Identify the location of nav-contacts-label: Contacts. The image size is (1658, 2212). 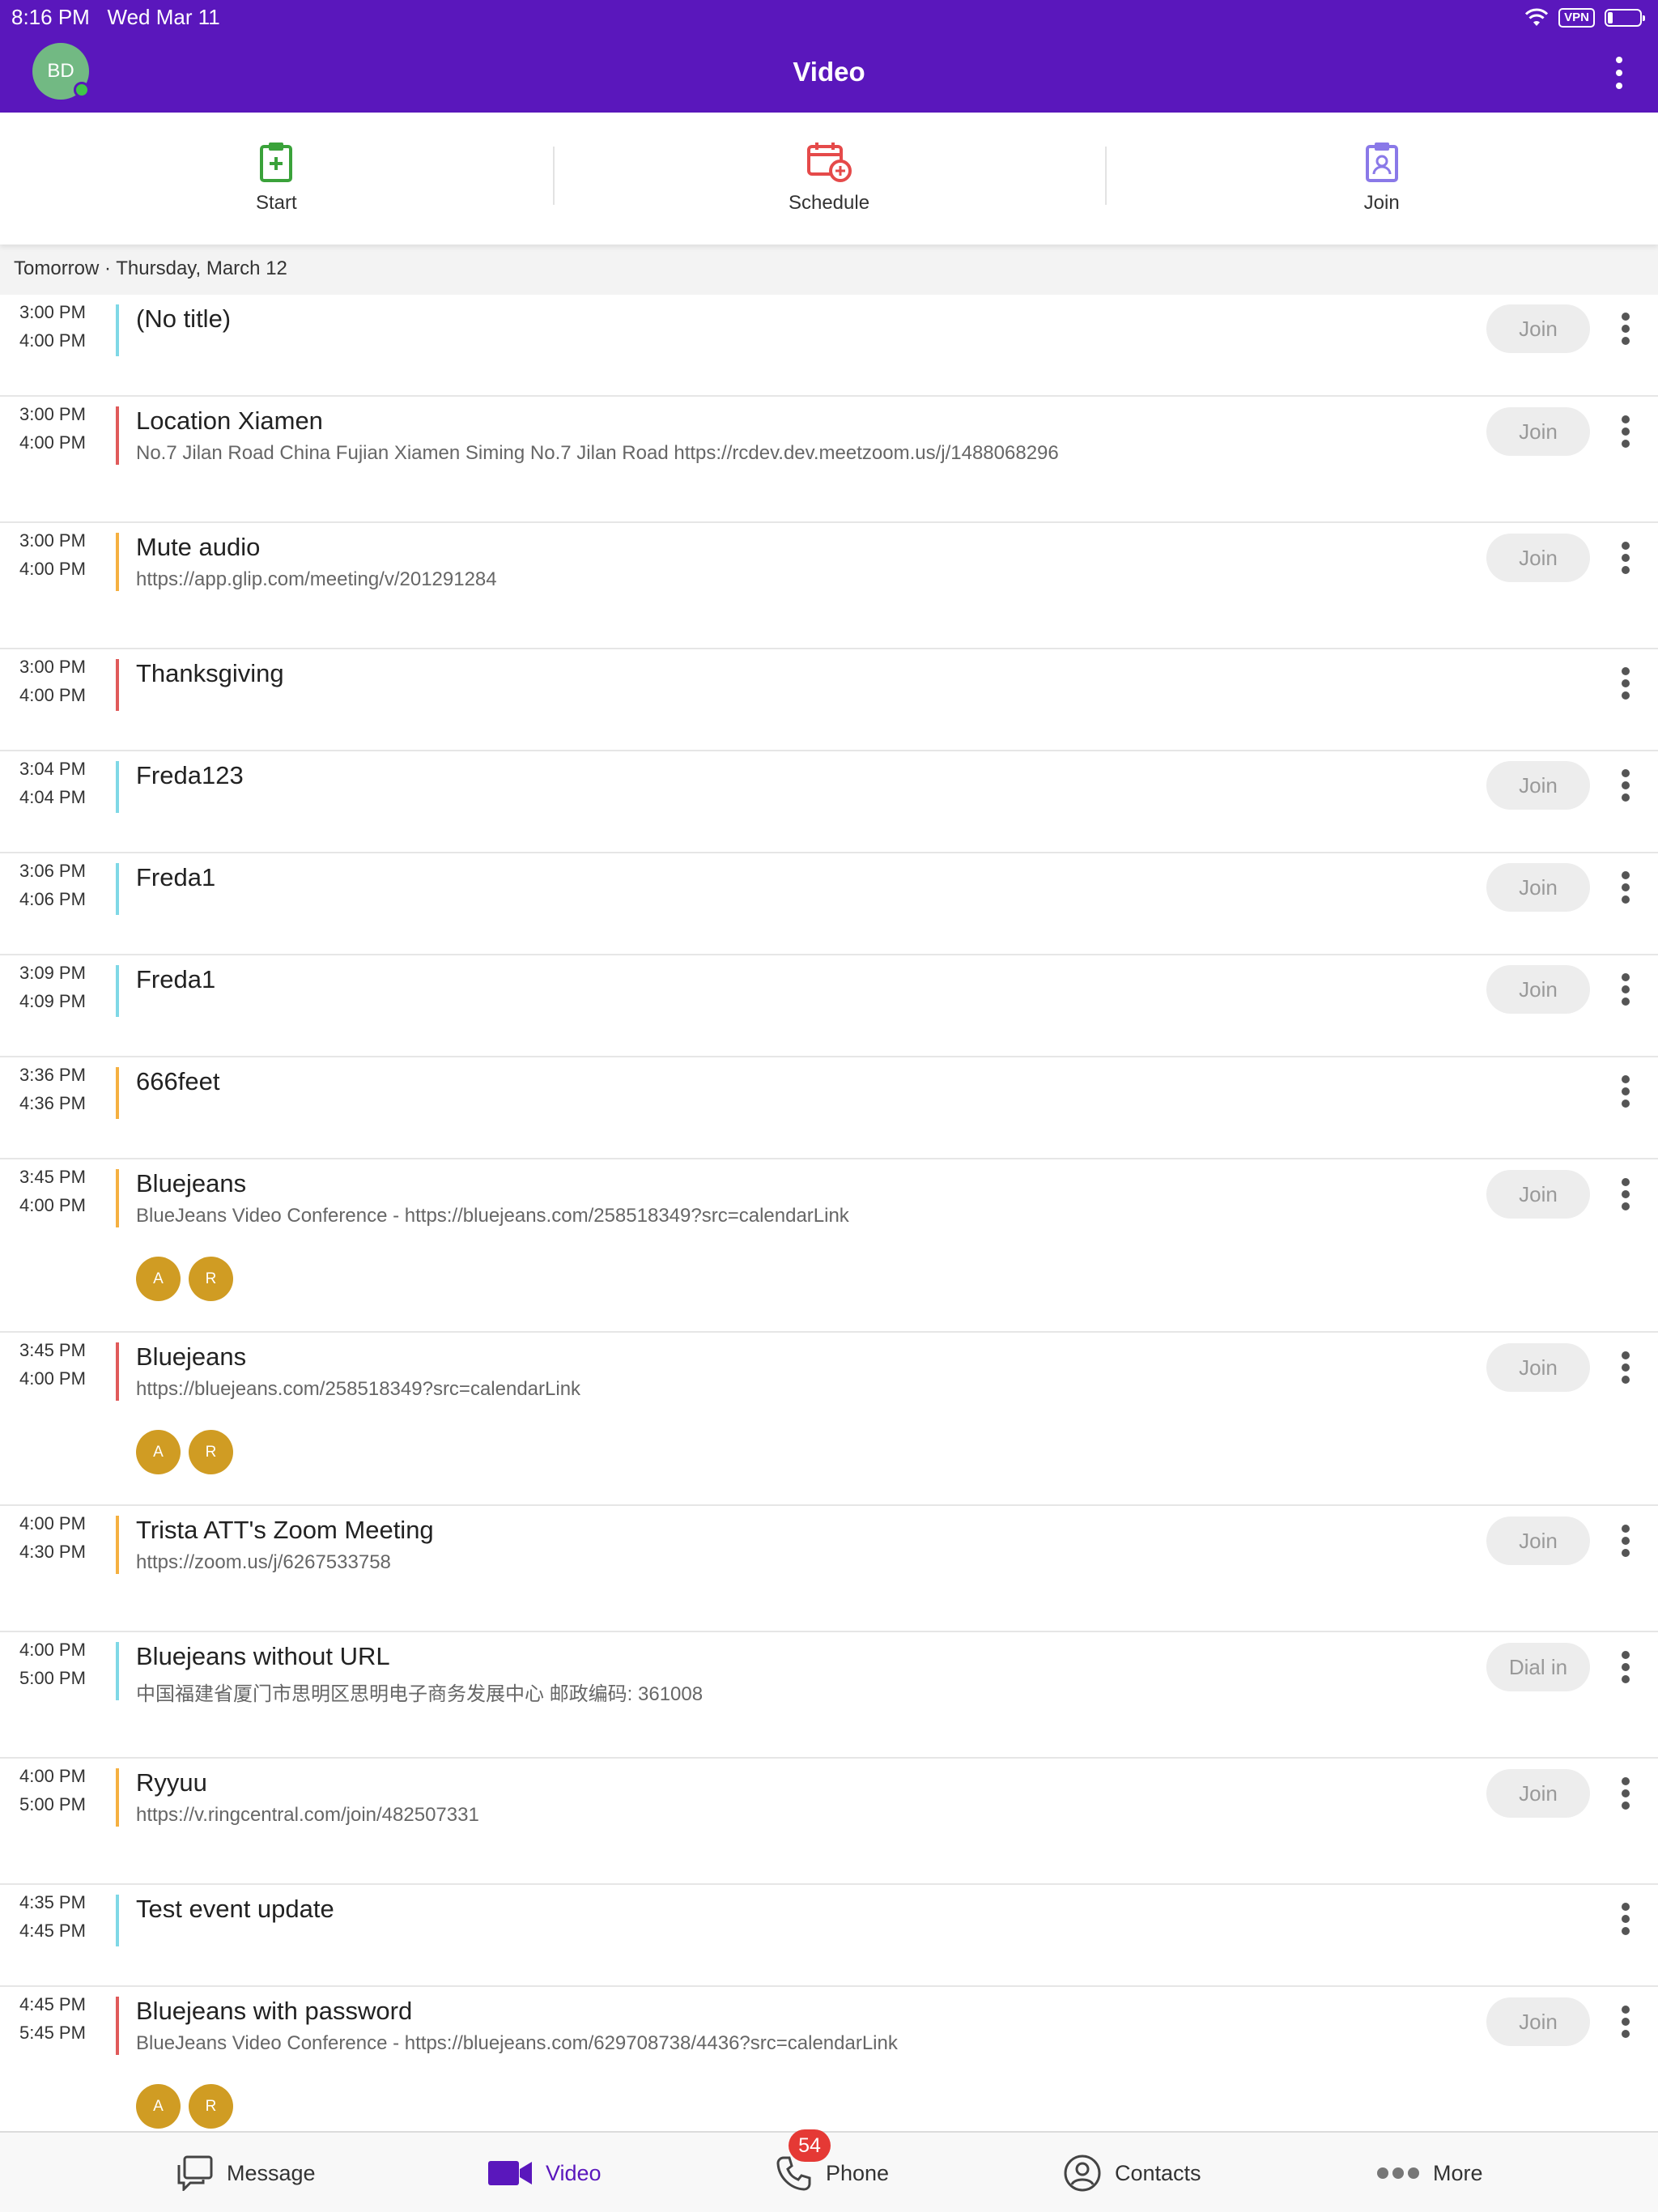
(1158, 2172).